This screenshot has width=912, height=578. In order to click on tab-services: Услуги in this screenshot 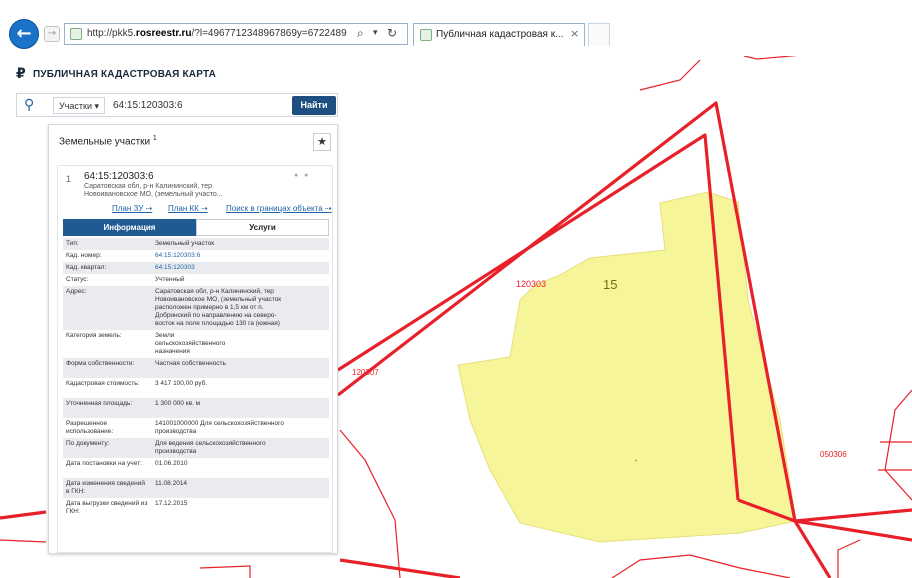, I will do `click(262, 227)`.